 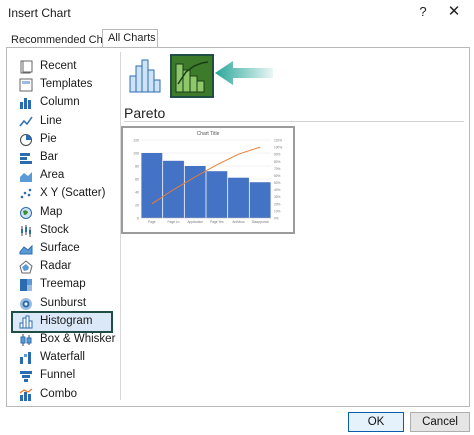 I want to click on y2-tick-label: 60%, so click(x=277, y=176).